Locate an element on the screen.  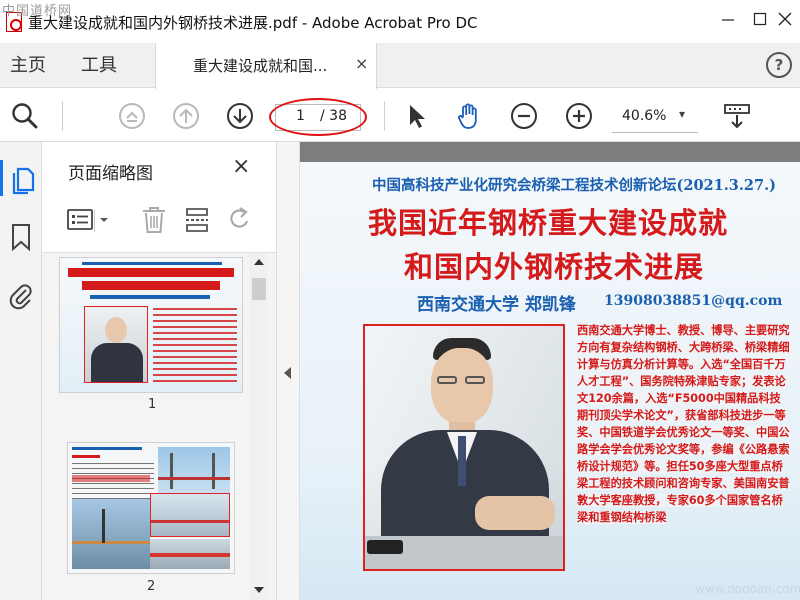
thumbnail-label: 1 is located at coordinates (152, 404).